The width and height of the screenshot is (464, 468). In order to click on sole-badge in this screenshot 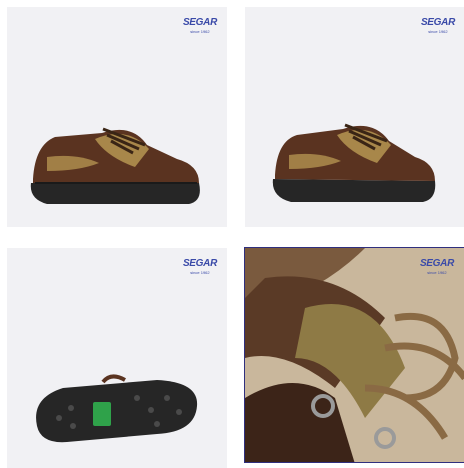, I will do `click(102, 414)`.